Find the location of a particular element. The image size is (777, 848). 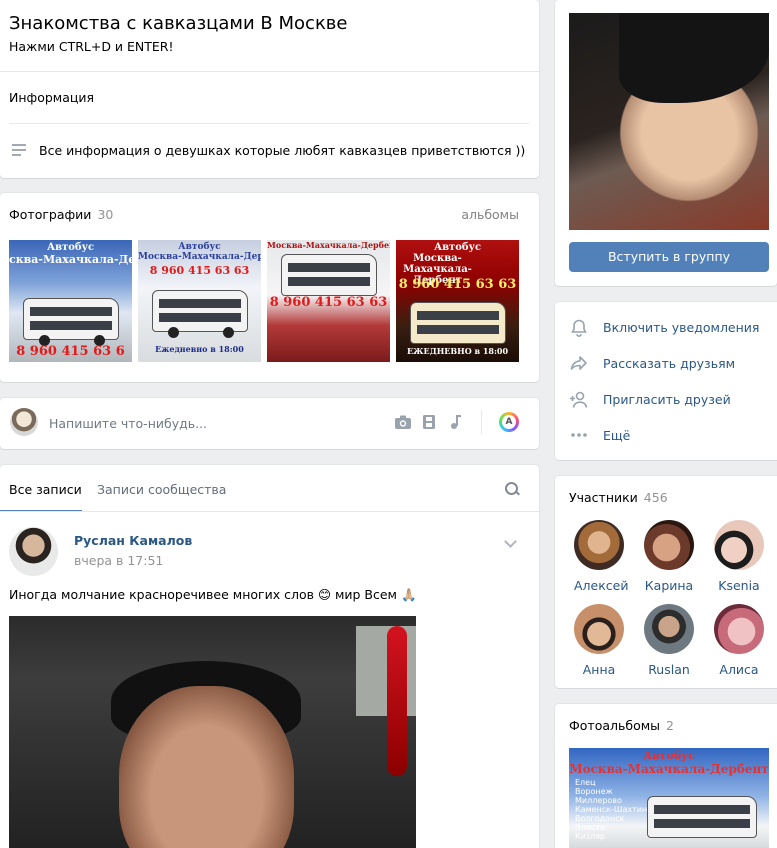

post-image is located at coordinates (212, 732).